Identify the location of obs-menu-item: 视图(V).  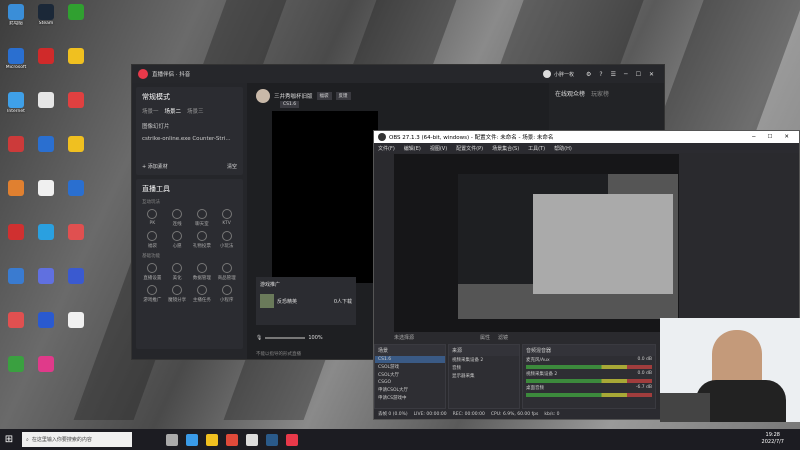
(438, 148).